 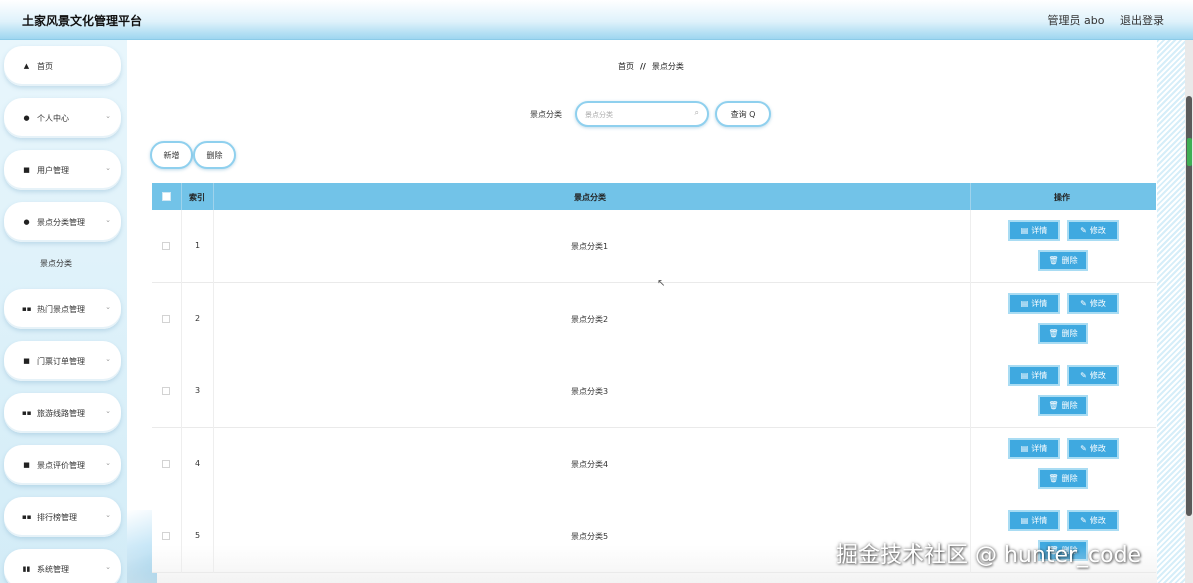 I want to click on search-input, so click(x=635, y=114).